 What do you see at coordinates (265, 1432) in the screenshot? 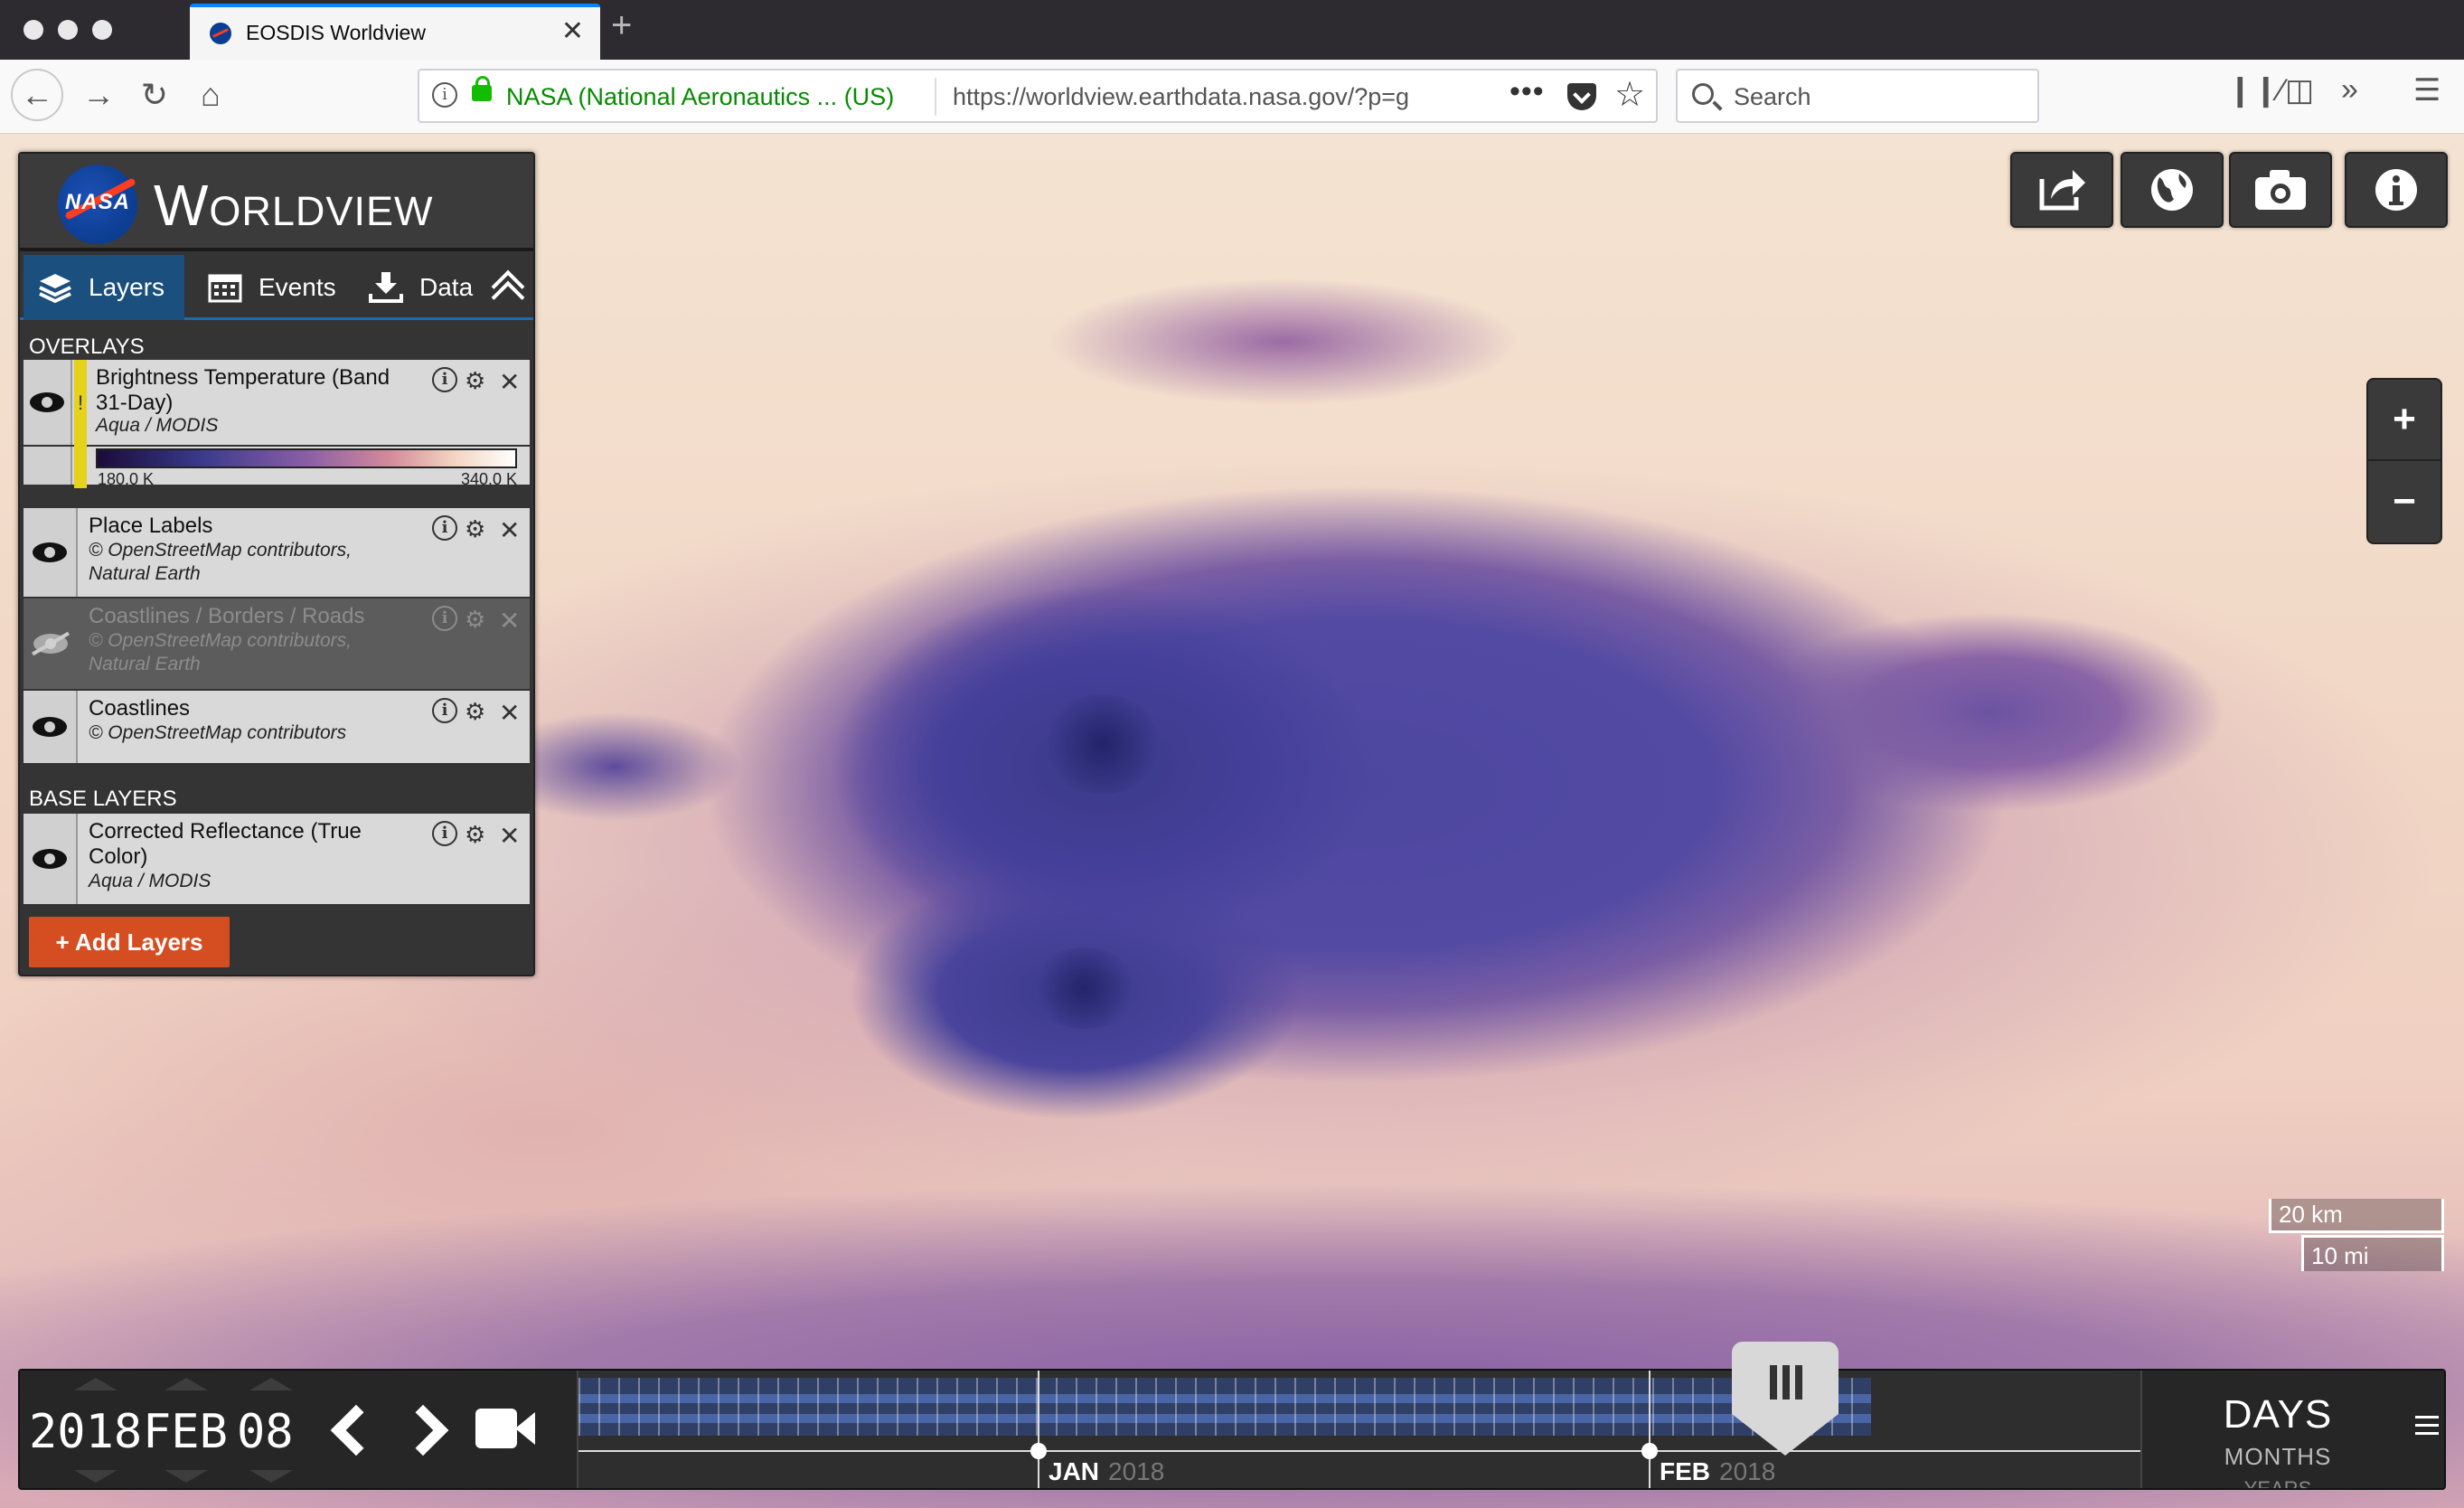
I see `date-day: 08` at bounding box center [265, 1432].